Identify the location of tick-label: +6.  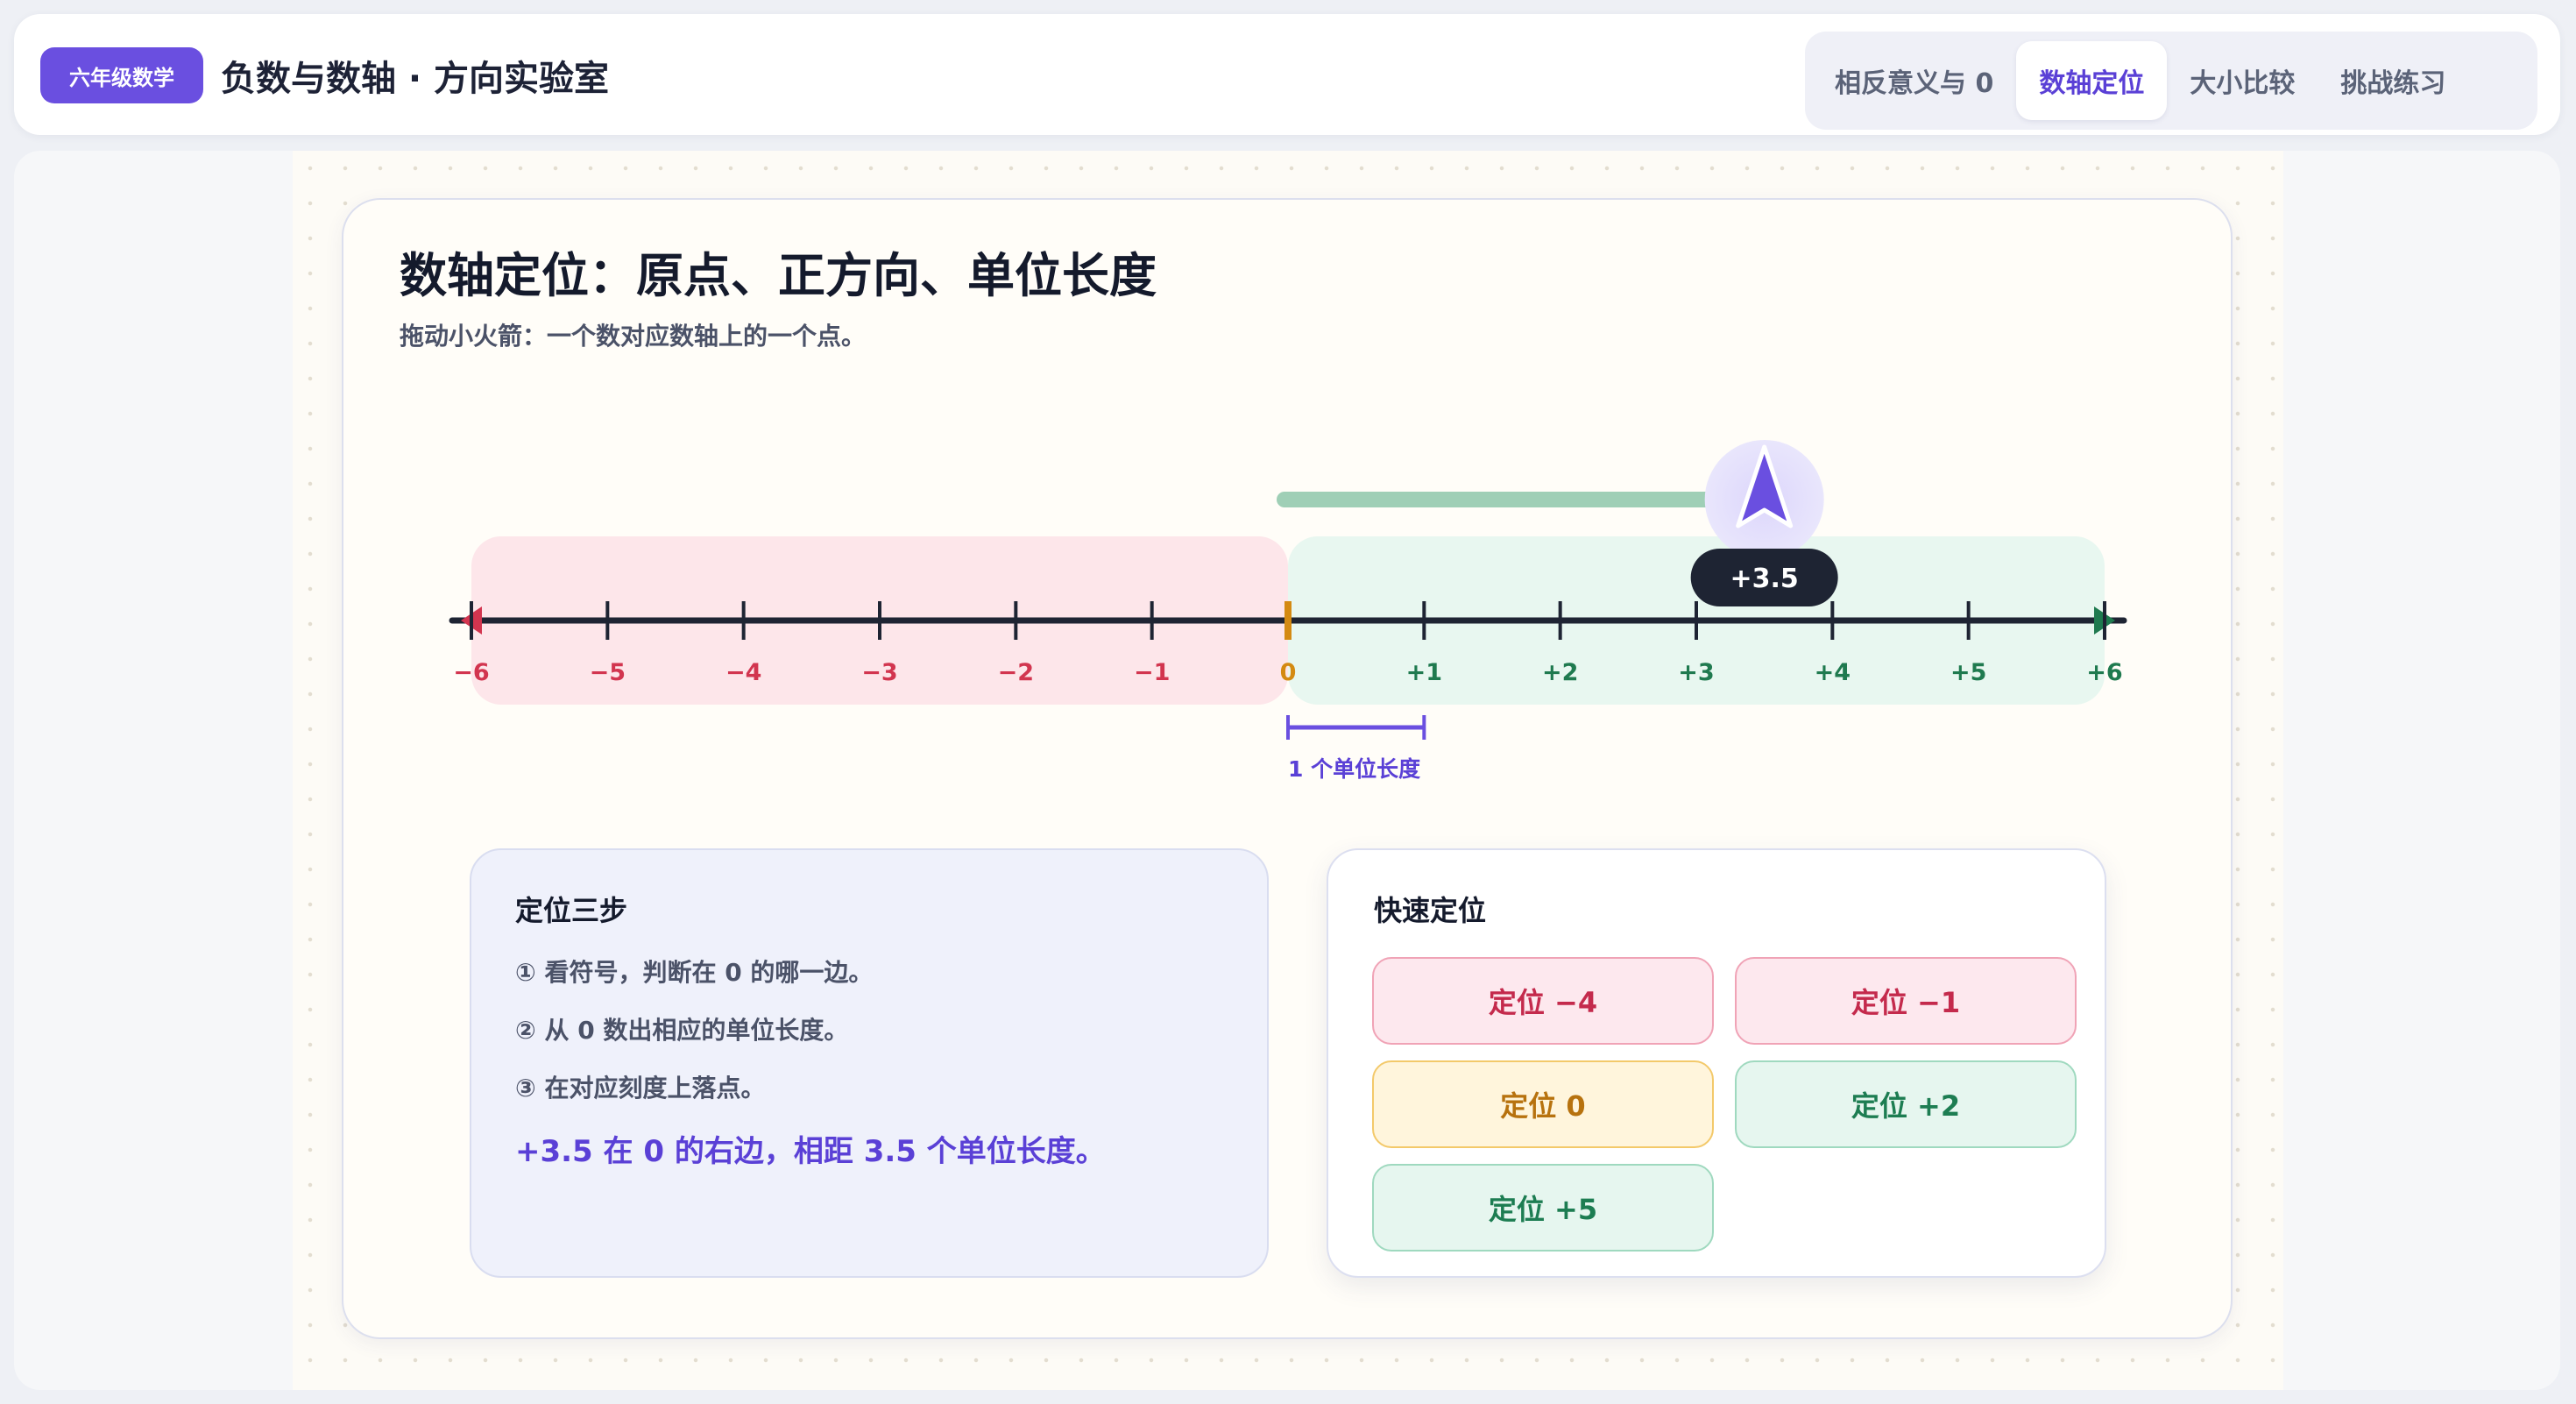
(2104, 672).